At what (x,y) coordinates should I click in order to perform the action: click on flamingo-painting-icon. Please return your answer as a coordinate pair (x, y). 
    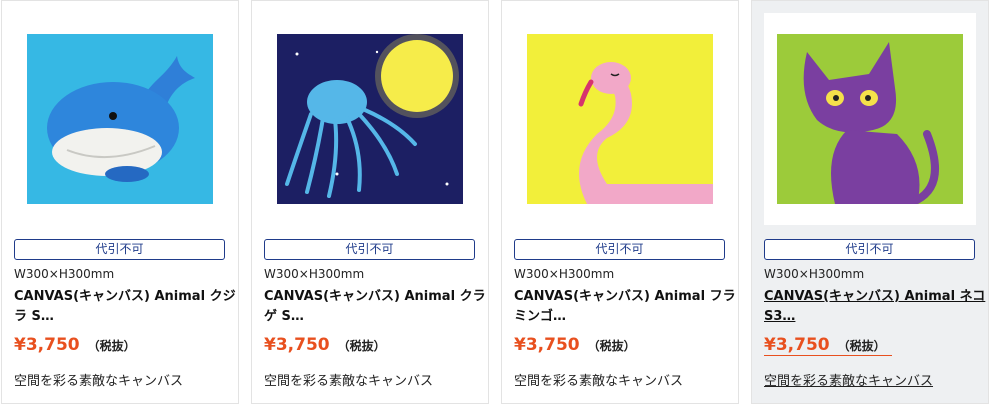
    Looking at the image, I should click on (620, 119).